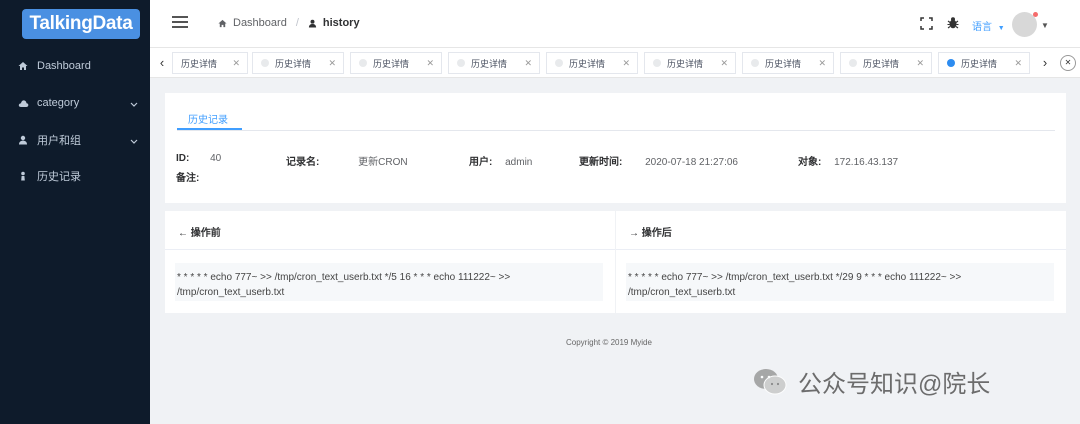 The image size is (1080, 424). Describe the element at coordinates (866, 162) in the screenshot. I see `target-value: 172.16.43.137` at that location.